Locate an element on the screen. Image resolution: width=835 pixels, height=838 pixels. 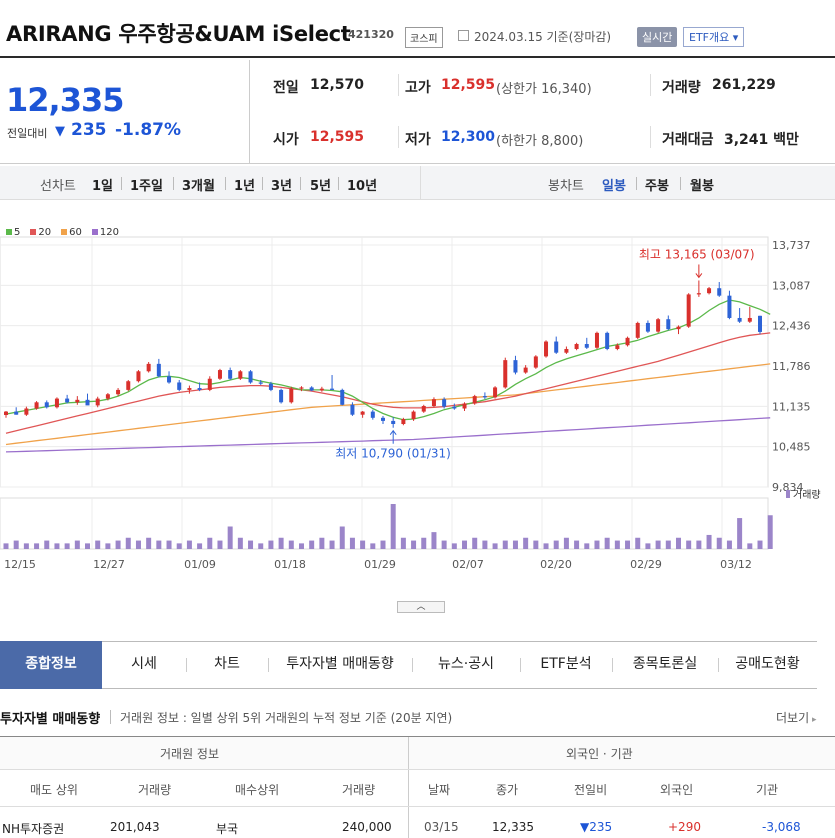
candle-weekly: 주봉 is located at coordinates (657, 184).